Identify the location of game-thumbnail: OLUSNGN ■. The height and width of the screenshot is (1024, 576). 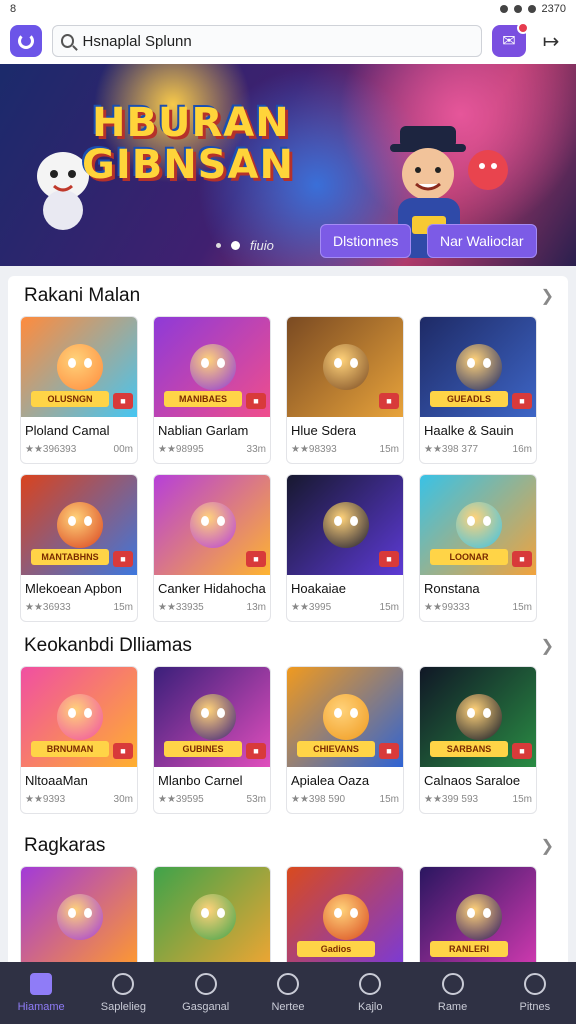
(79, 367).